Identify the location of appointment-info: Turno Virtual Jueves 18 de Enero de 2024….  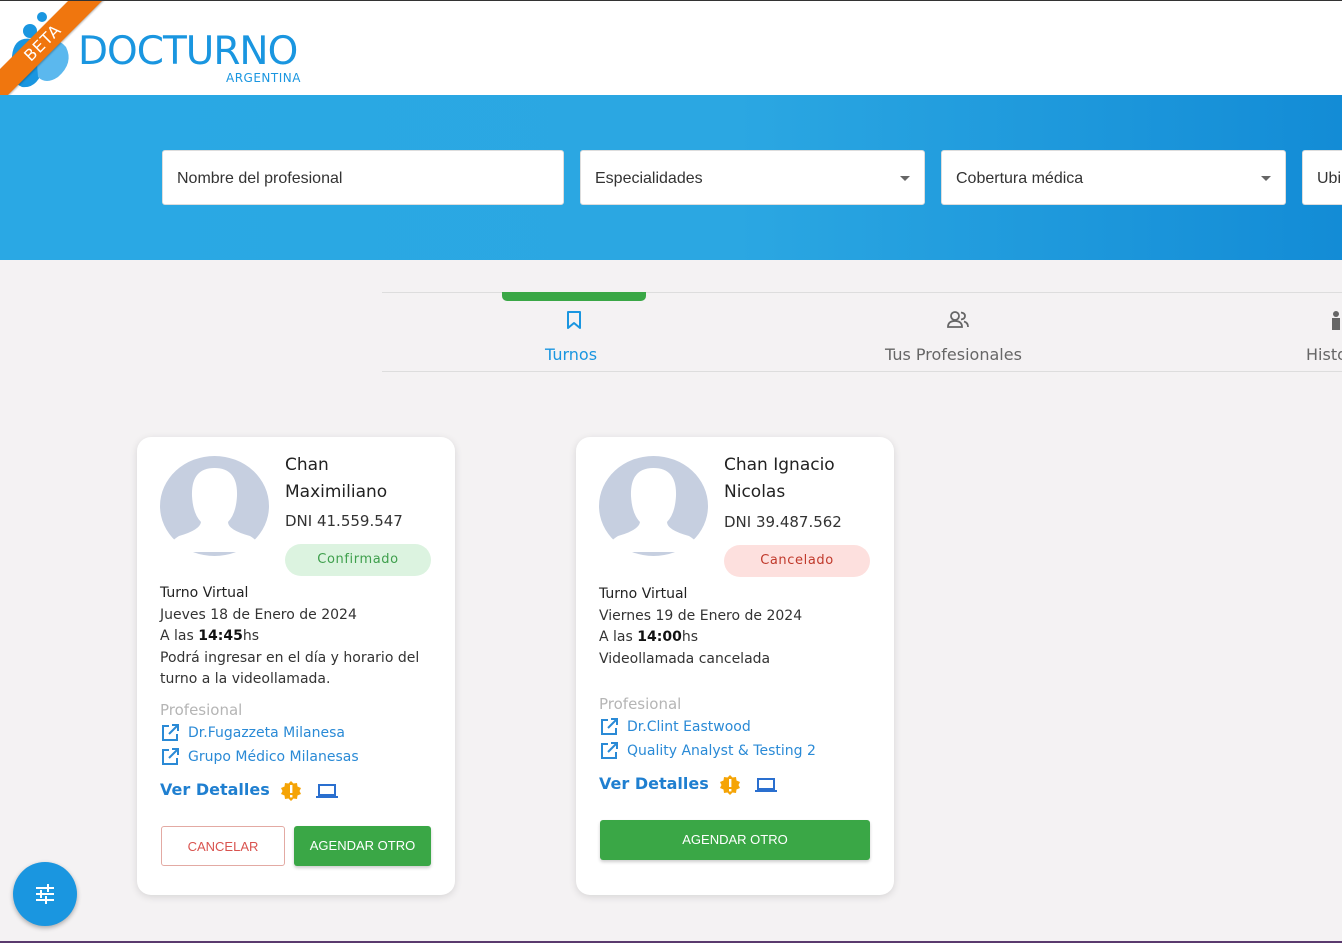
(300, 637).